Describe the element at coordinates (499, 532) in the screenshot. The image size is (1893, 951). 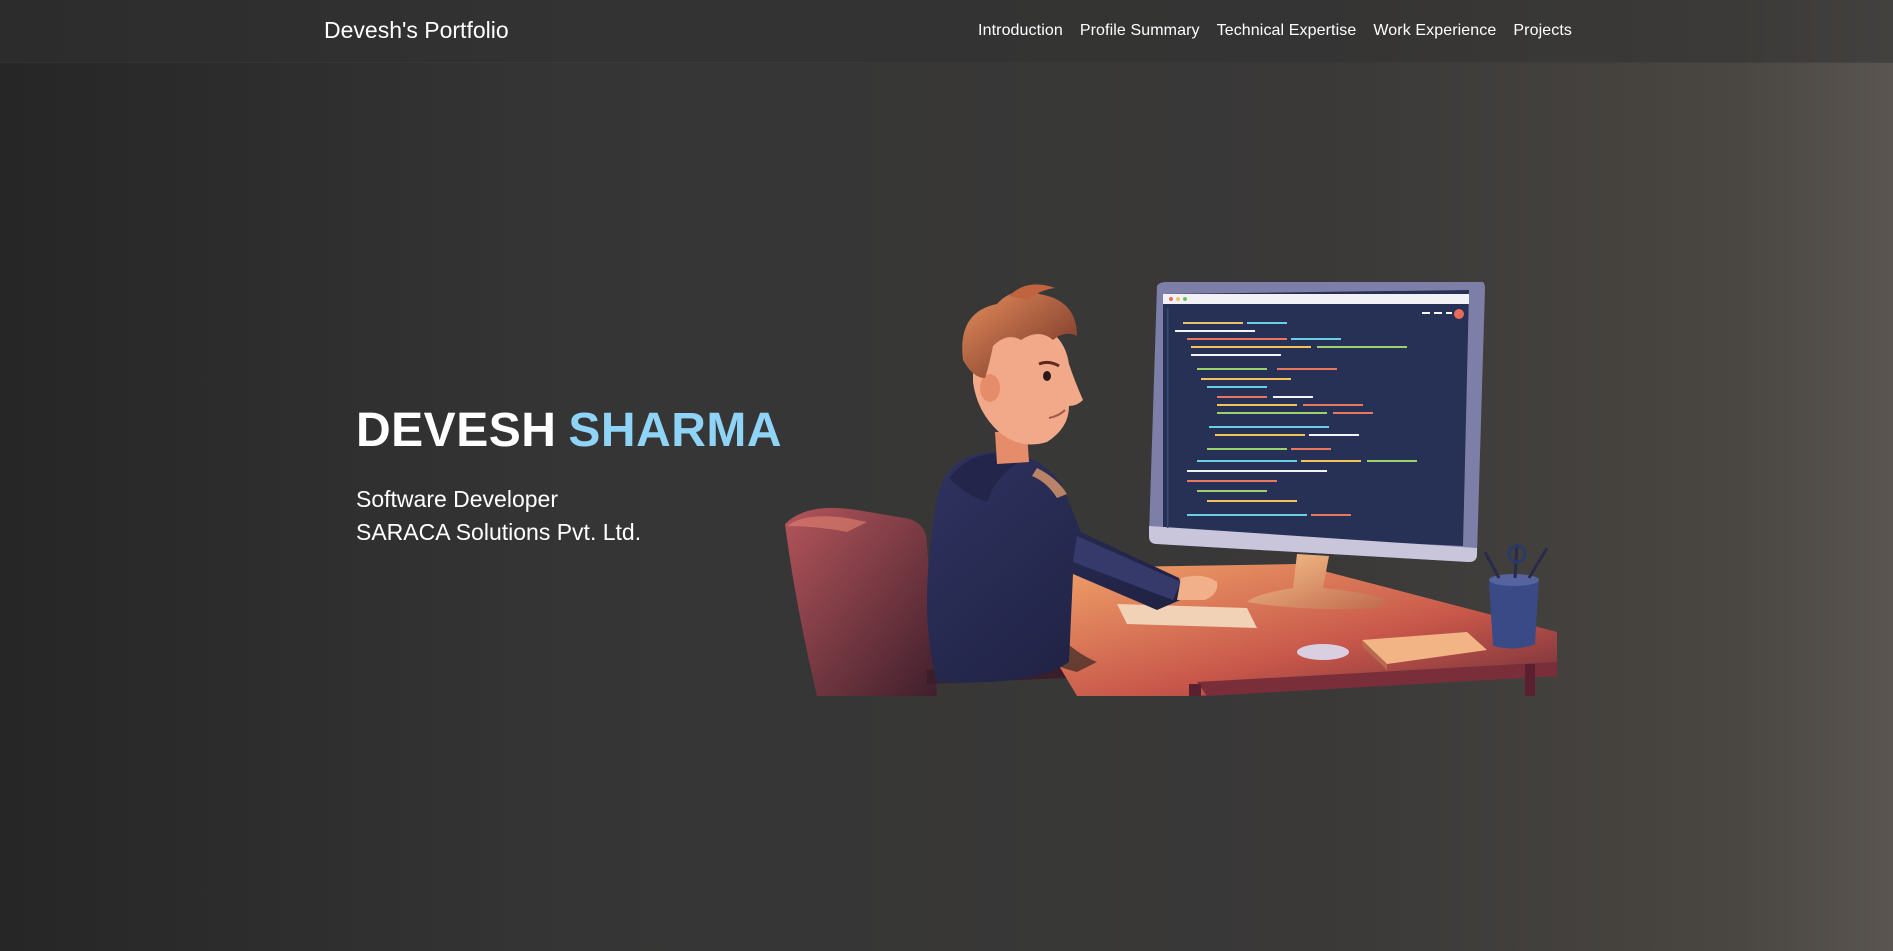
I see `hero-company: SARACA Solutions Pvt. Ltd.` at that location.